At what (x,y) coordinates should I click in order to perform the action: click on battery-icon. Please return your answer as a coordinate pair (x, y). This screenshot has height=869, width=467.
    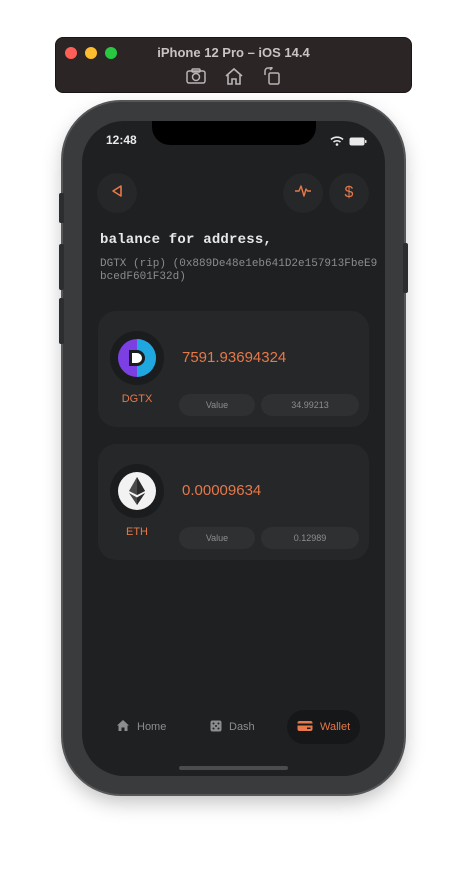
    Looking at the image, I should click on (358, 142).